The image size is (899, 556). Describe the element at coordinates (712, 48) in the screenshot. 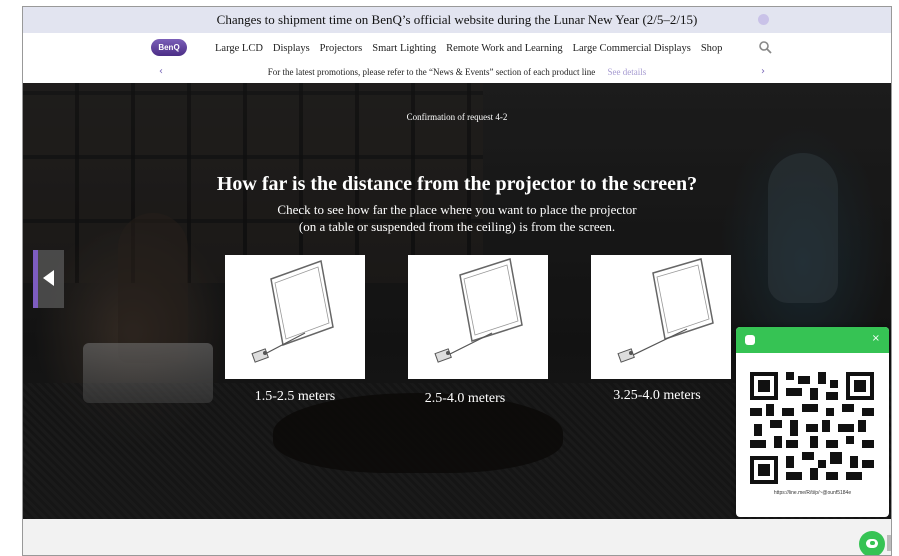

I see `nav-item-shop: Shop` at that location.